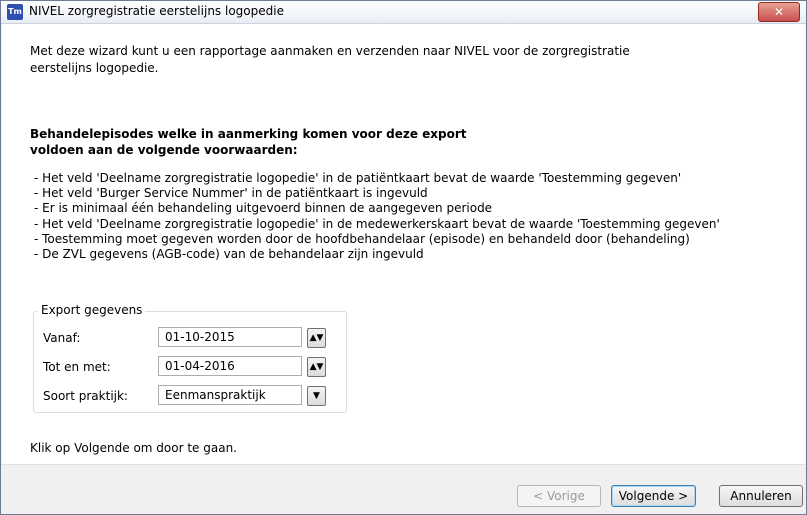  What do you see at coordinates (403, 464) in the screenshot?
I see `footer-separator` at bounding box center [403, 464].